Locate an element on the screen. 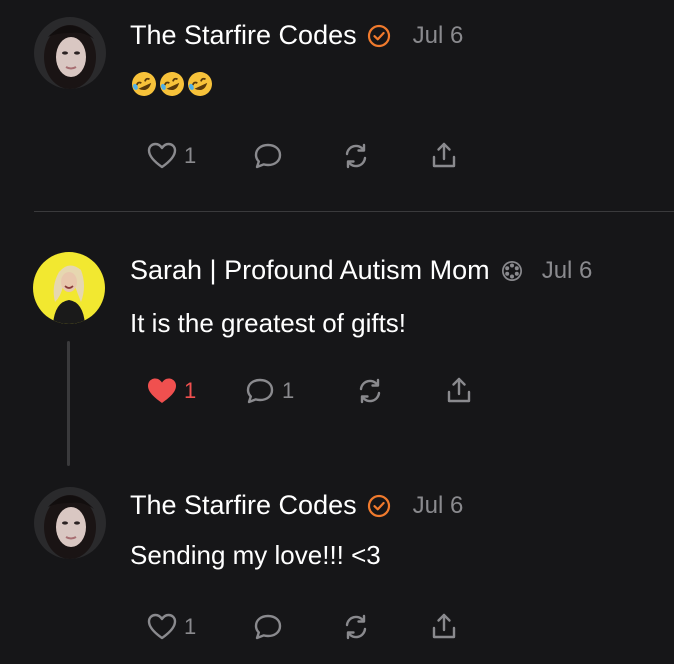 The width and height of the screenshot is (674, 664). divider is located at coordinates (354, 211).